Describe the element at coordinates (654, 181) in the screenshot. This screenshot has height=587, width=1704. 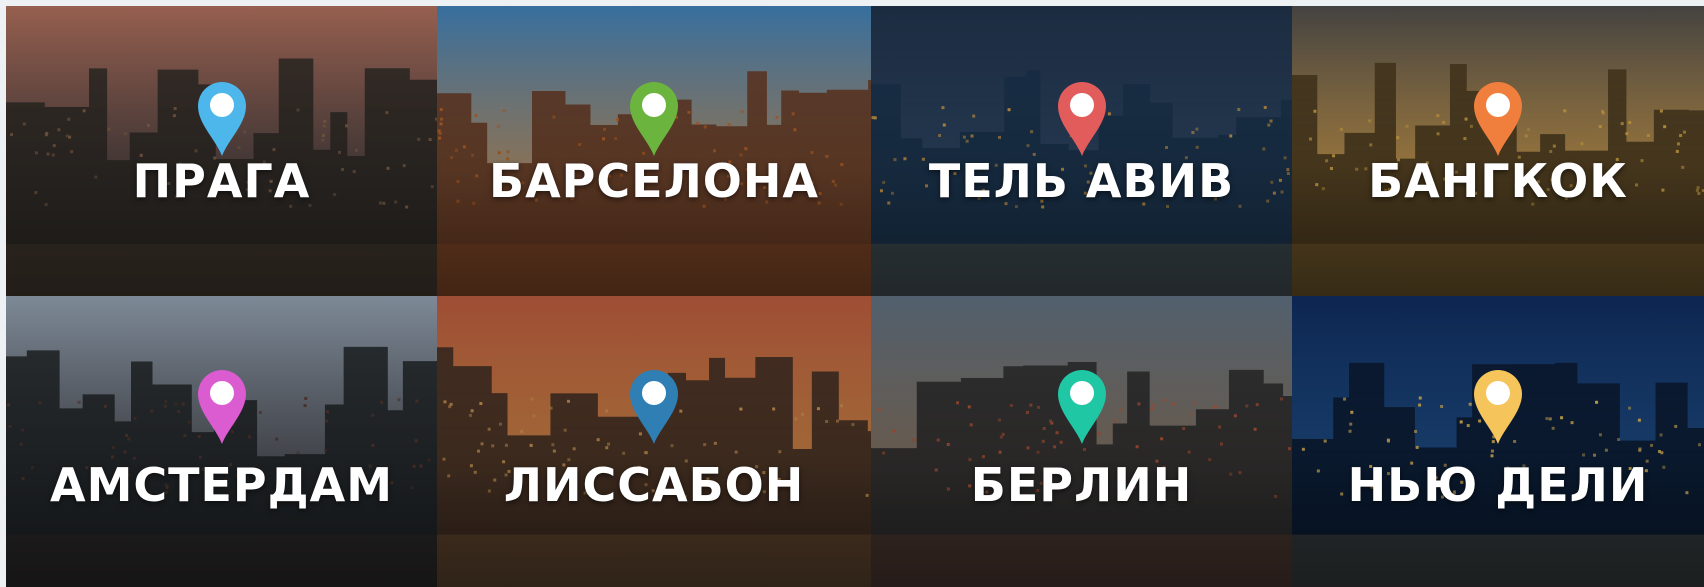
I see `city-name: БАРСЕЛОНА` at that location.